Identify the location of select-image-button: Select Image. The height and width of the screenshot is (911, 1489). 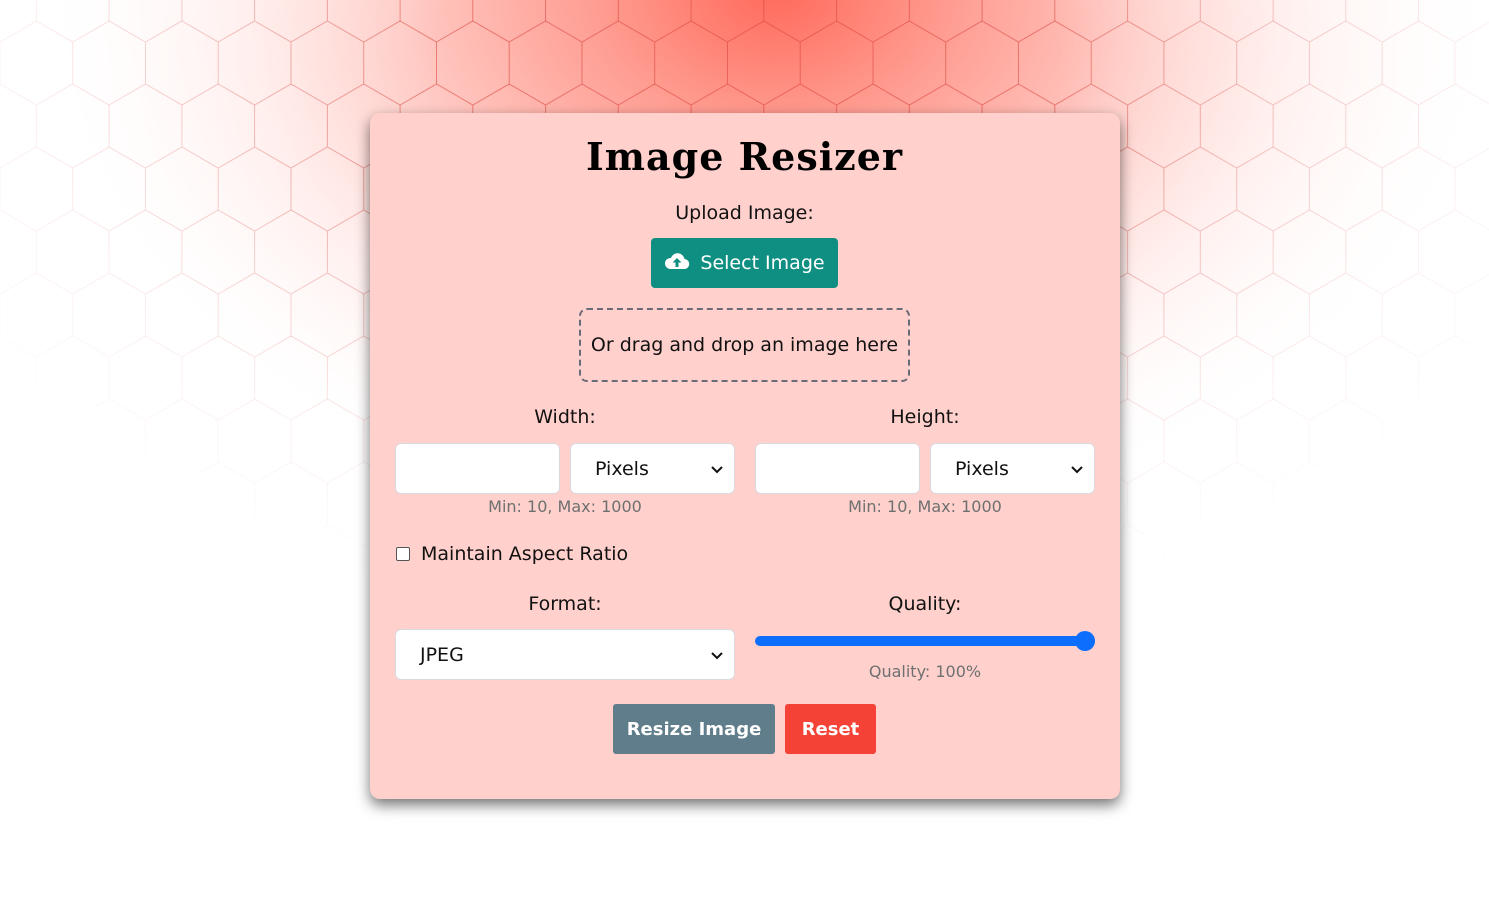
(744, 263).